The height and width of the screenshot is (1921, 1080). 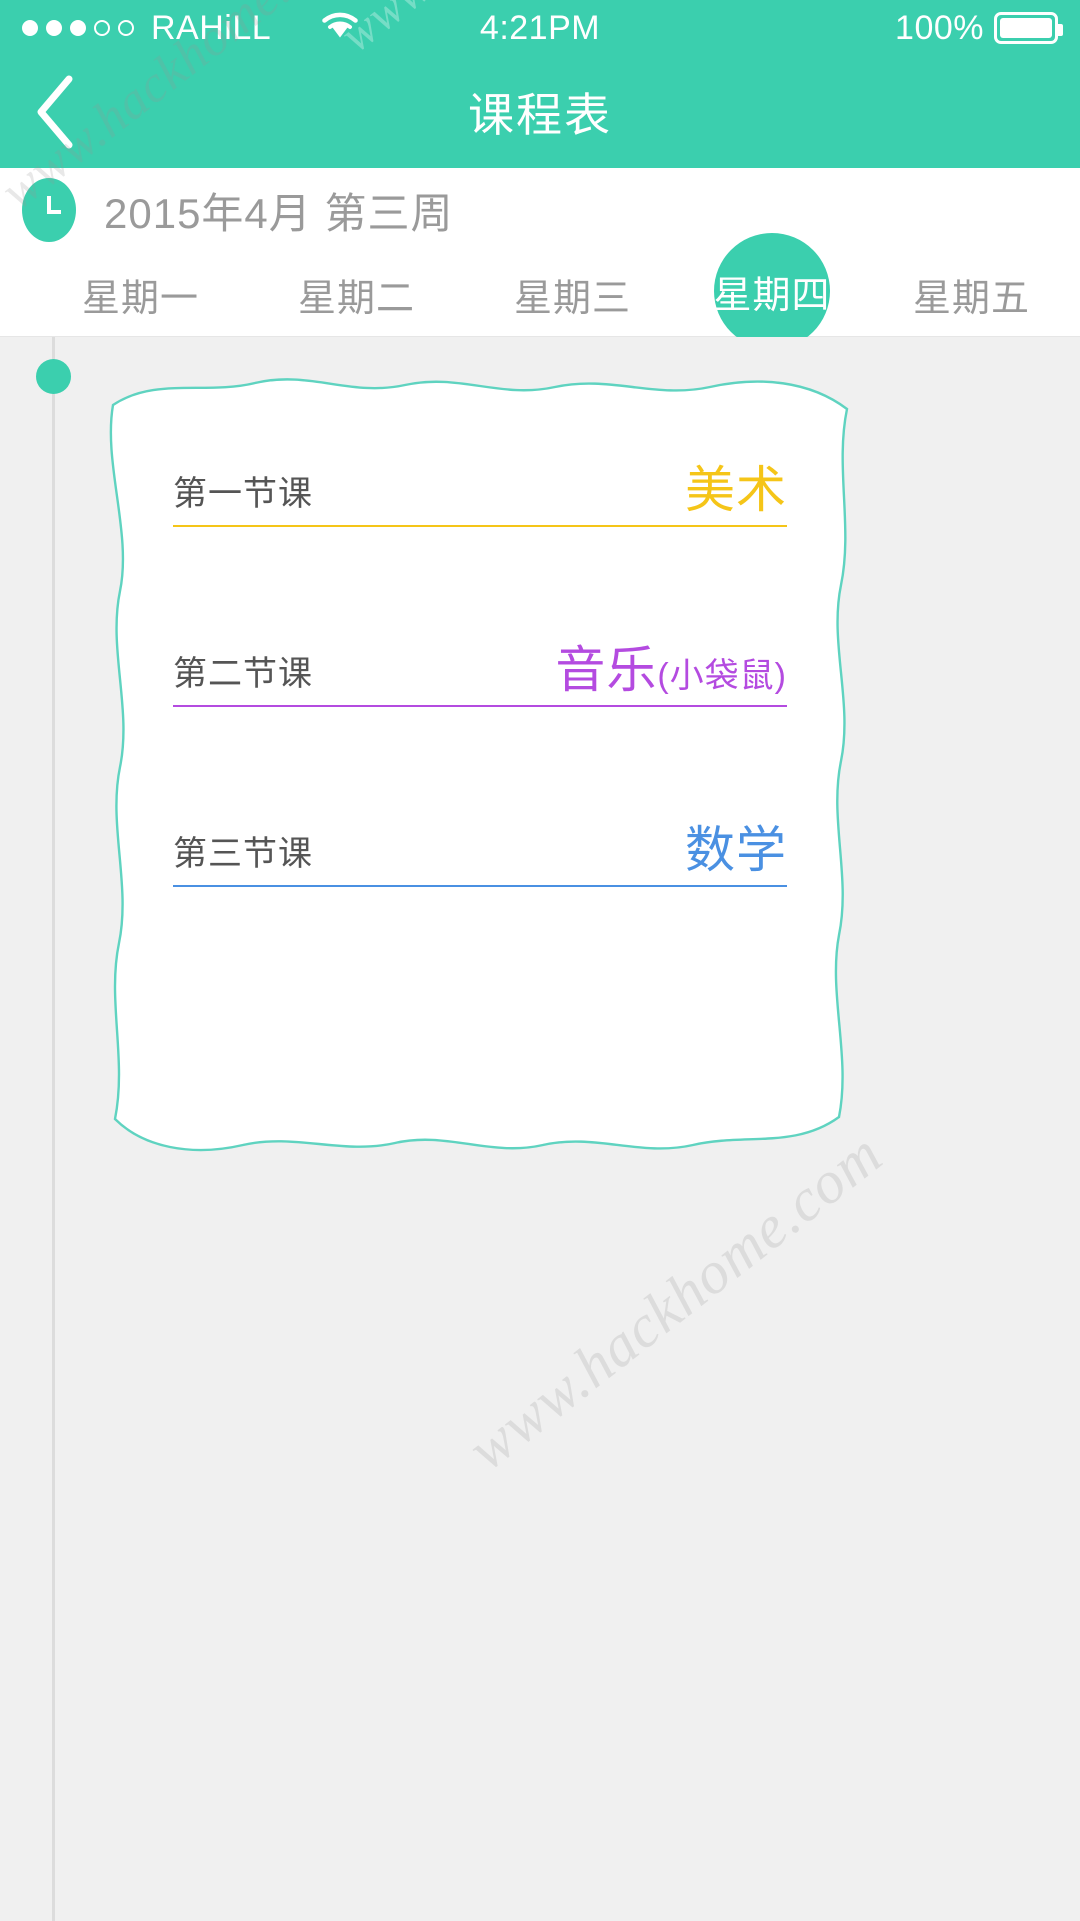 What do you see at coordinates (480, 555) in the screenshot?
I see `course-row: 第一节课 美术` at bounding box center [480, 555].